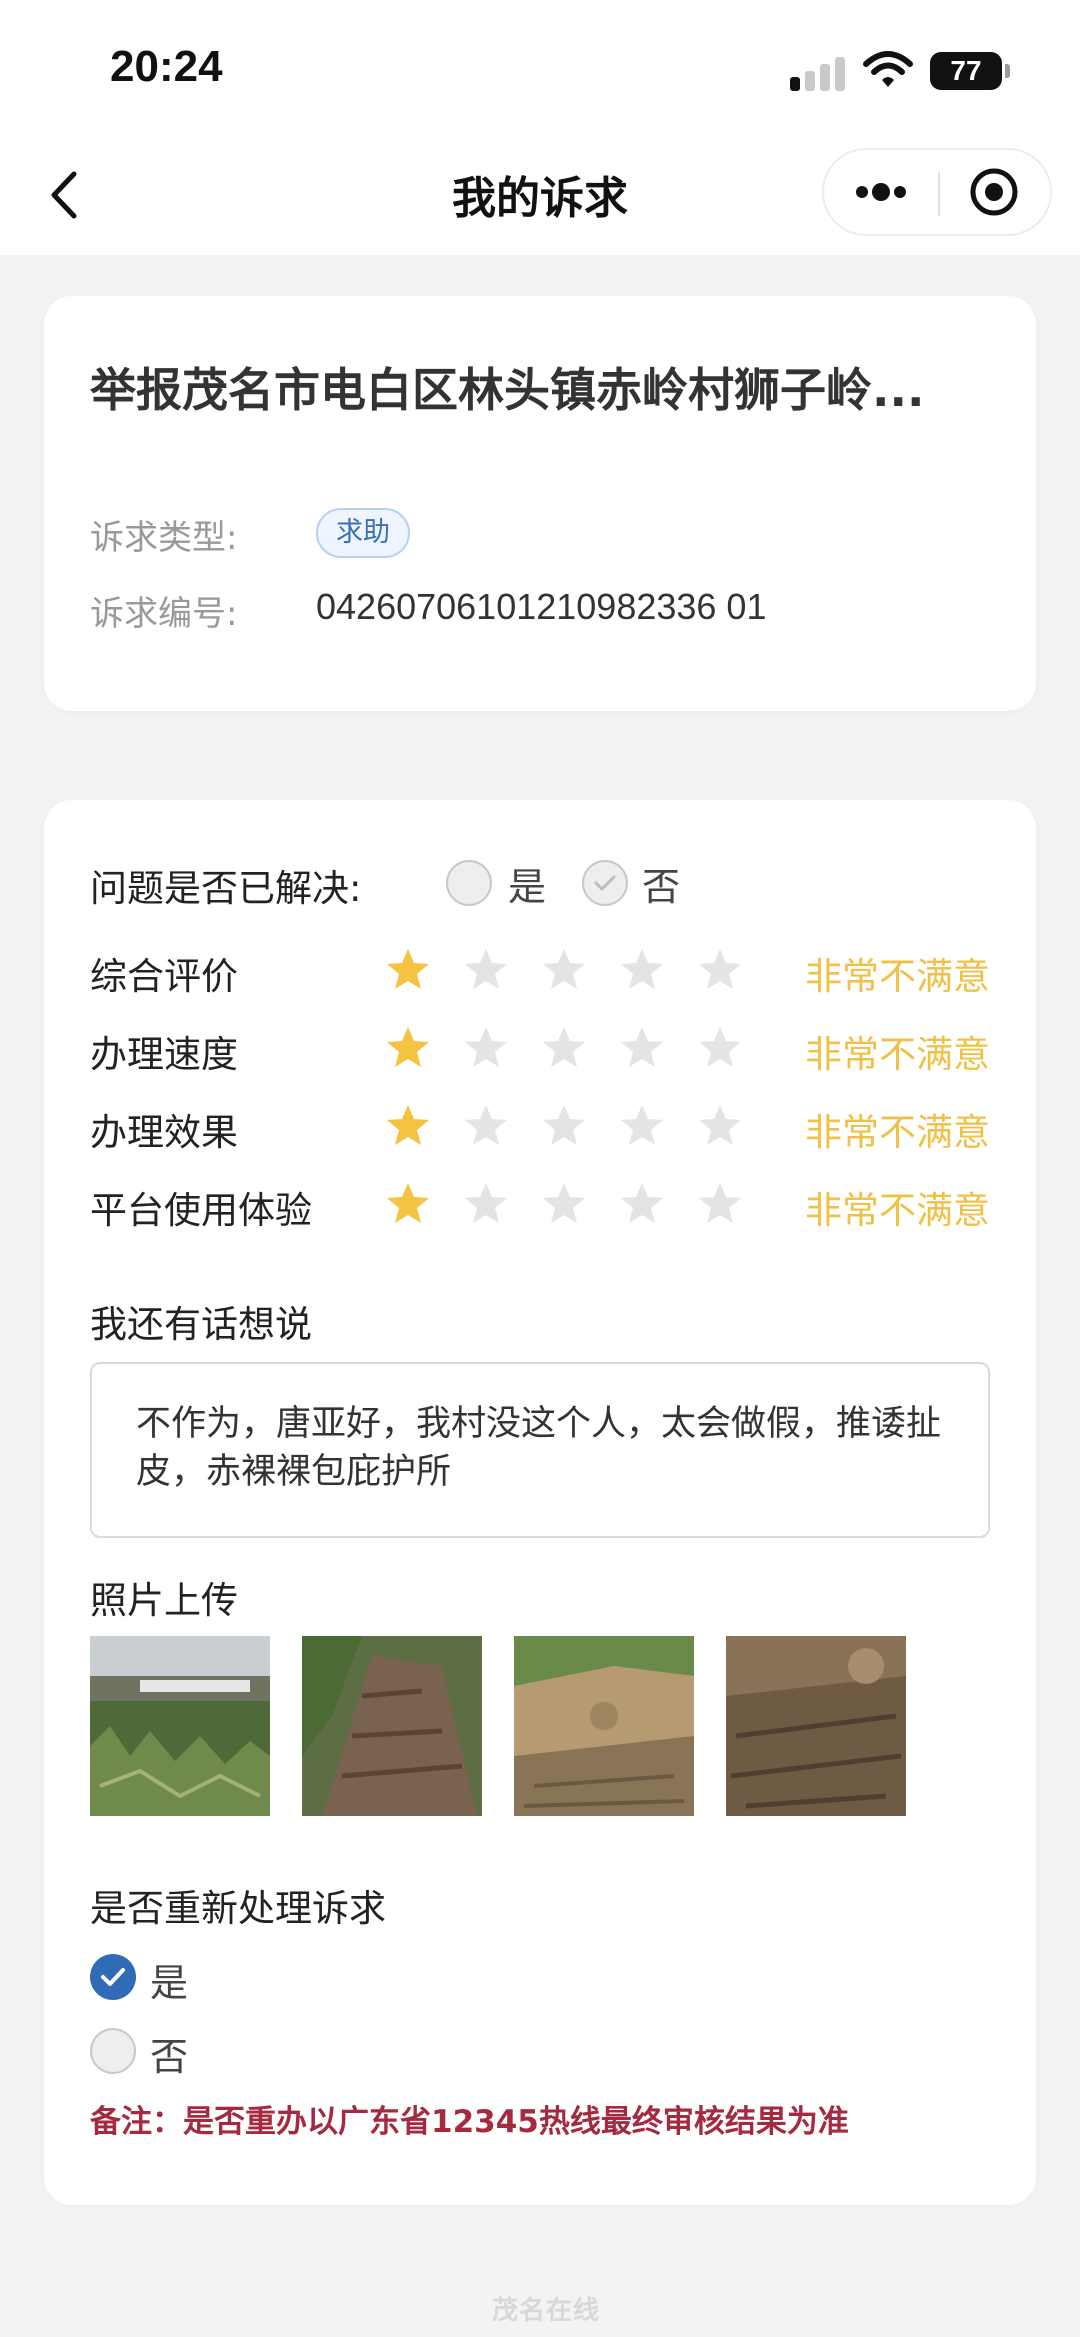  What do you see at coordinates (818, 73) in the screenshot?
I see `cellular-signal-icon` at bounding box center [818, 73].